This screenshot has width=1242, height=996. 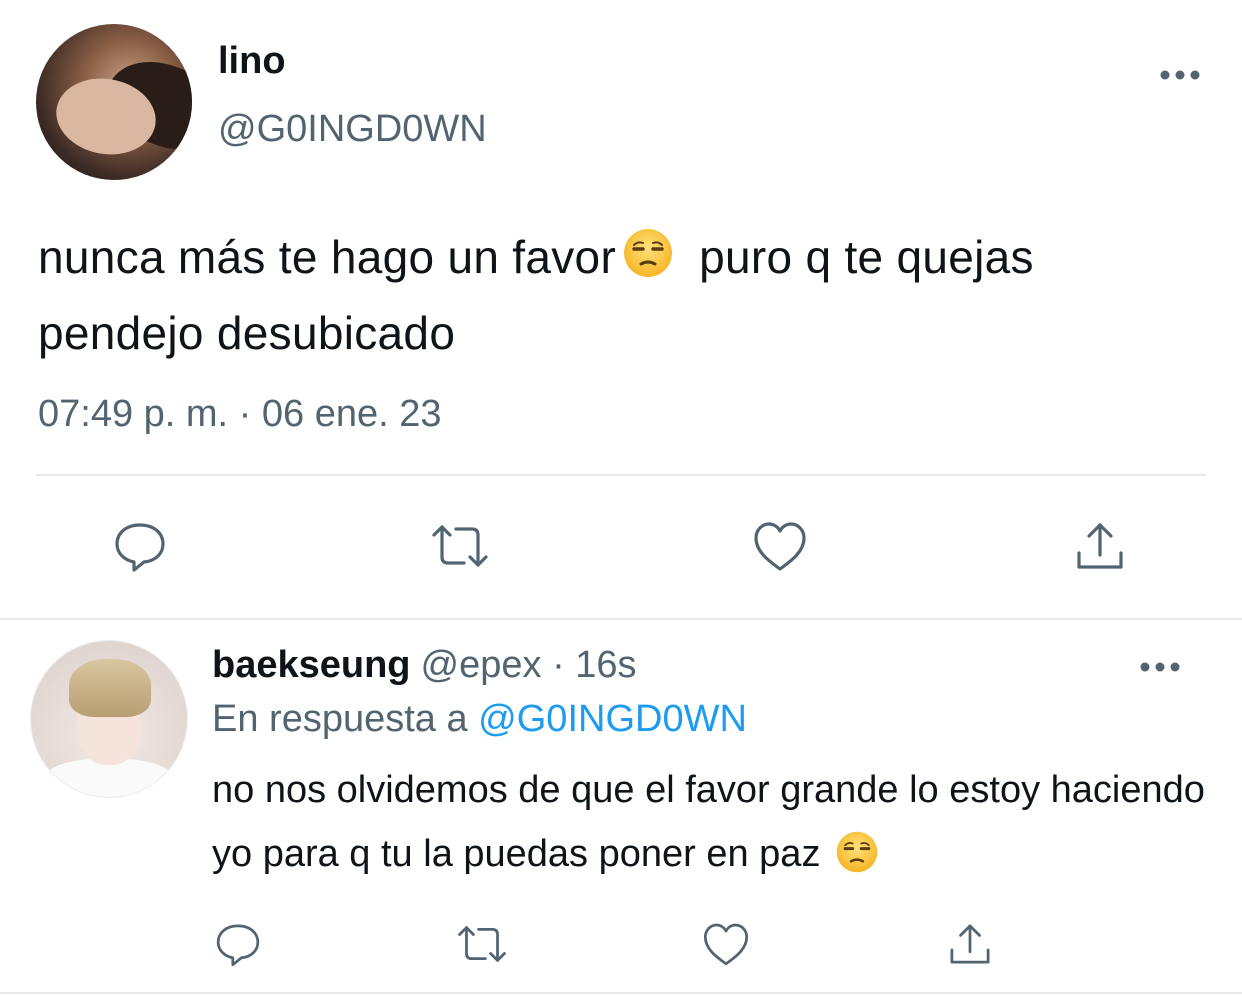 I want to click on share-button, so click(x=1100, y=546).